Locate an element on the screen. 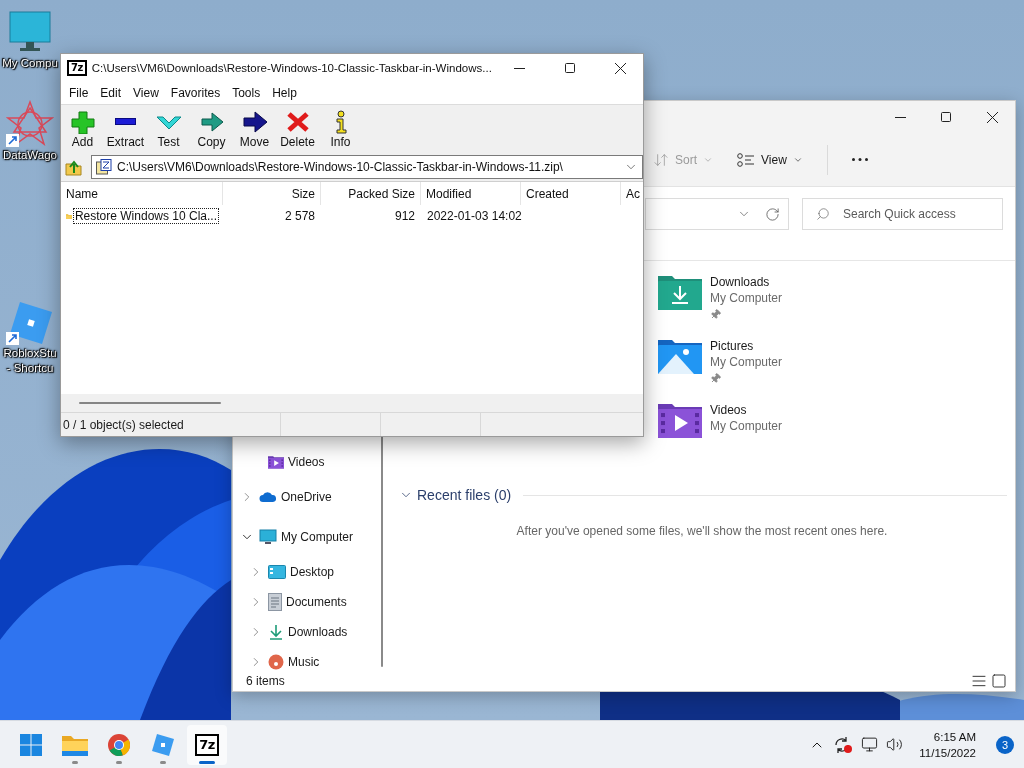  refresh-icon is located at coordinates (772, 214).